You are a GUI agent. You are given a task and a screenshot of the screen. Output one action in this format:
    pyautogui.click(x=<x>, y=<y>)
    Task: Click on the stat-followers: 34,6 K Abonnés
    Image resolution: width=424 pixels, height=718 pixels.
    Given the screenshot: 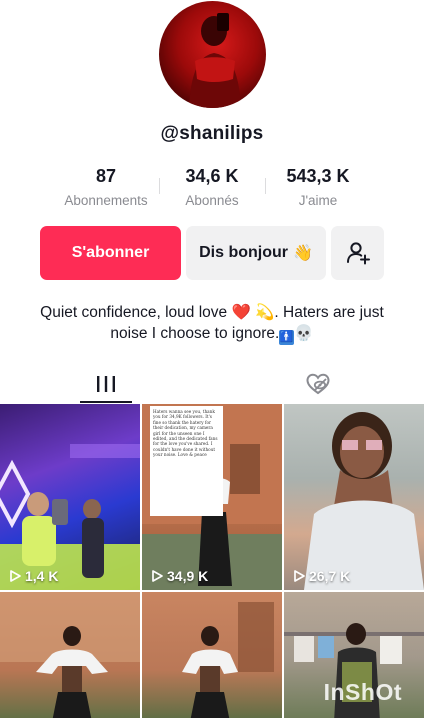 What is the action you would take?
    pyautogui.click(x=212, y=187)
    